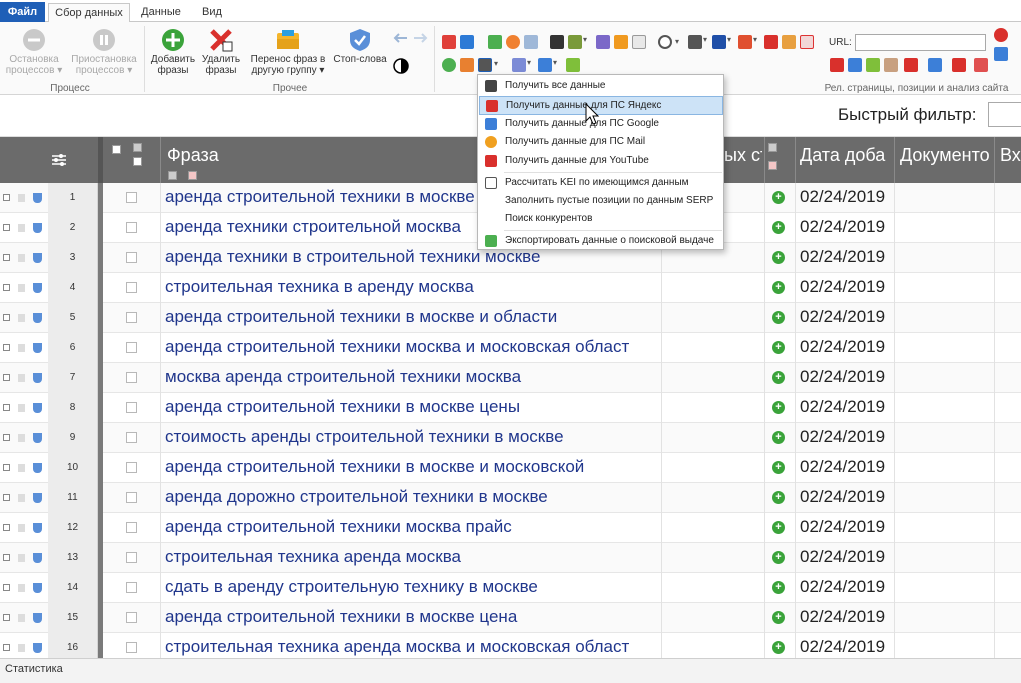 The height and width of the screenshot is (683, 1021). I want to click on wordstat-icon, so click(495, 42).